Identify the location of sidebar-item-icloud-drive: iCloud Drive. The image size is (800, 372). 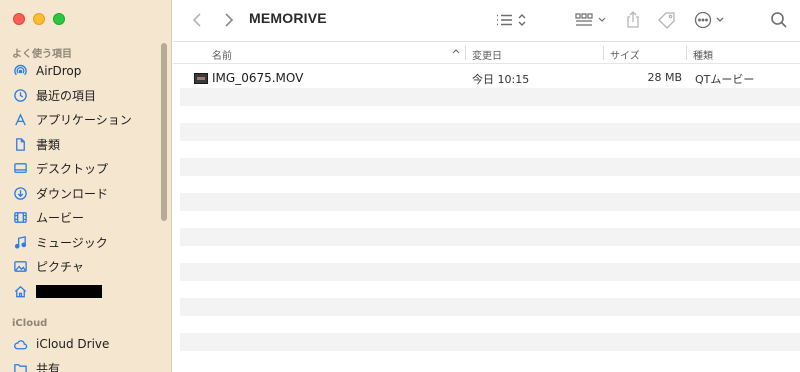
(83, 344).